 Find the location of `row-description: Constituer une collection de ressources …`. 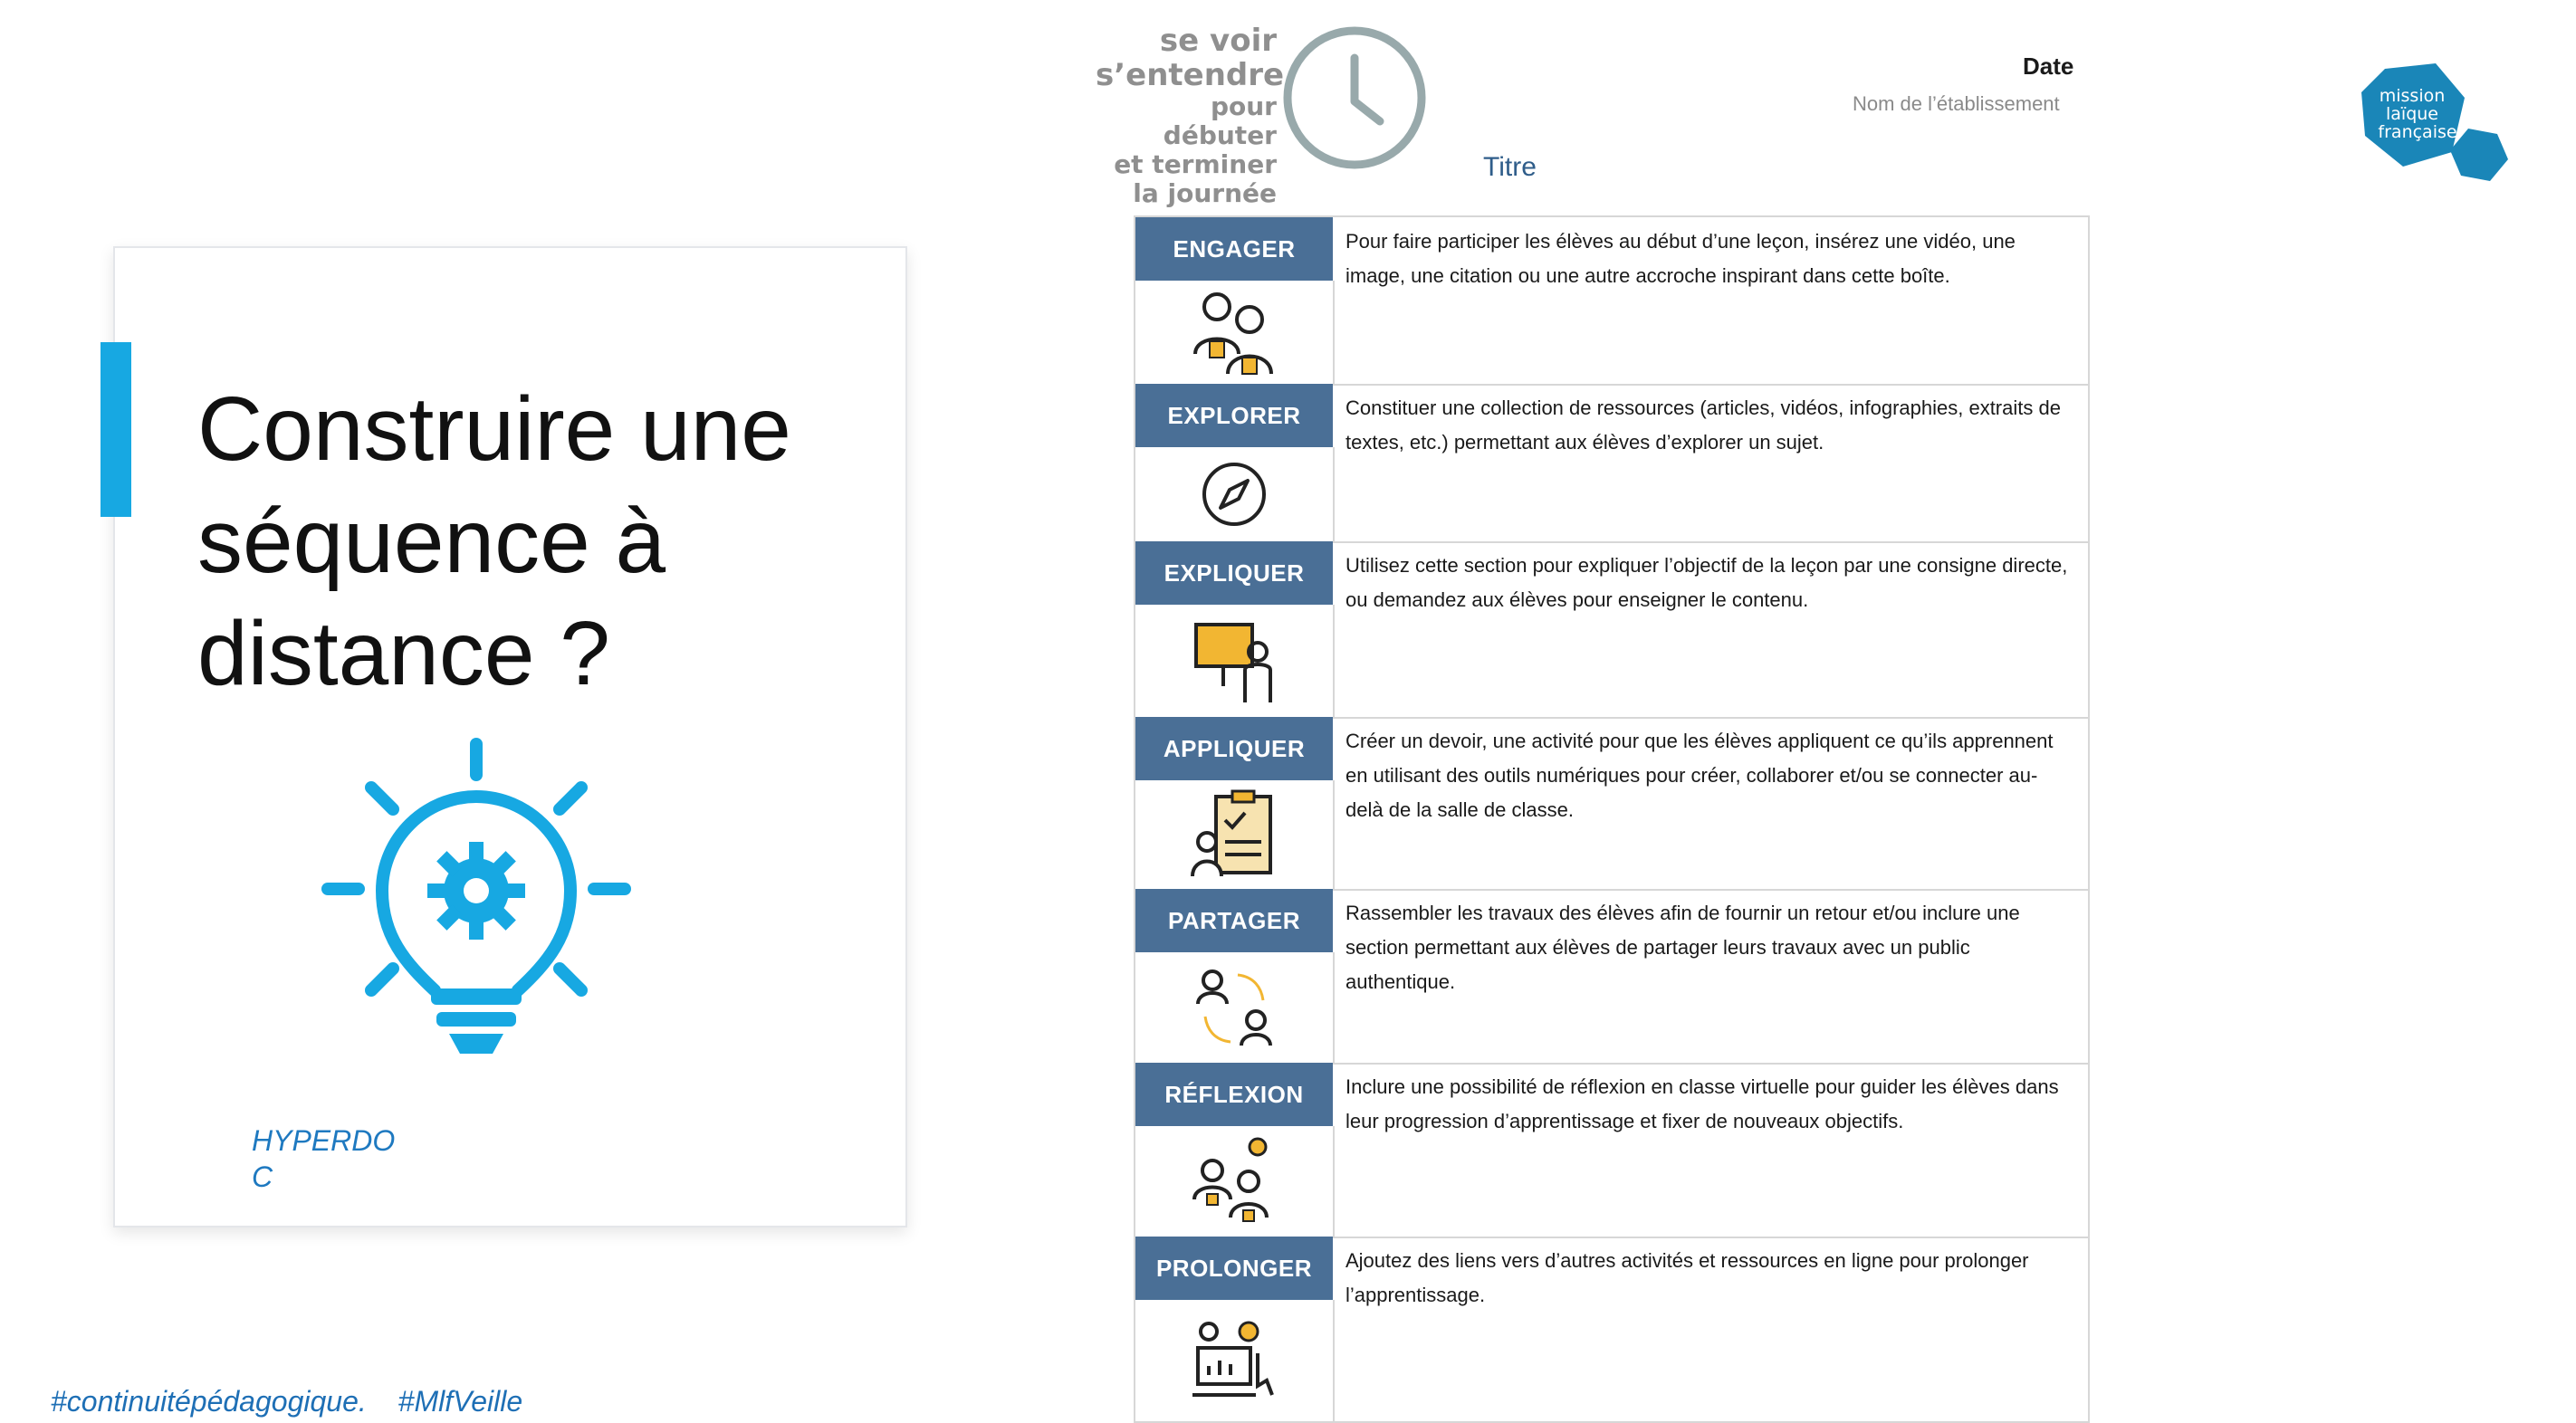

row-description: Constituer une collection de ressources … is located at coordinates (1703, 425).